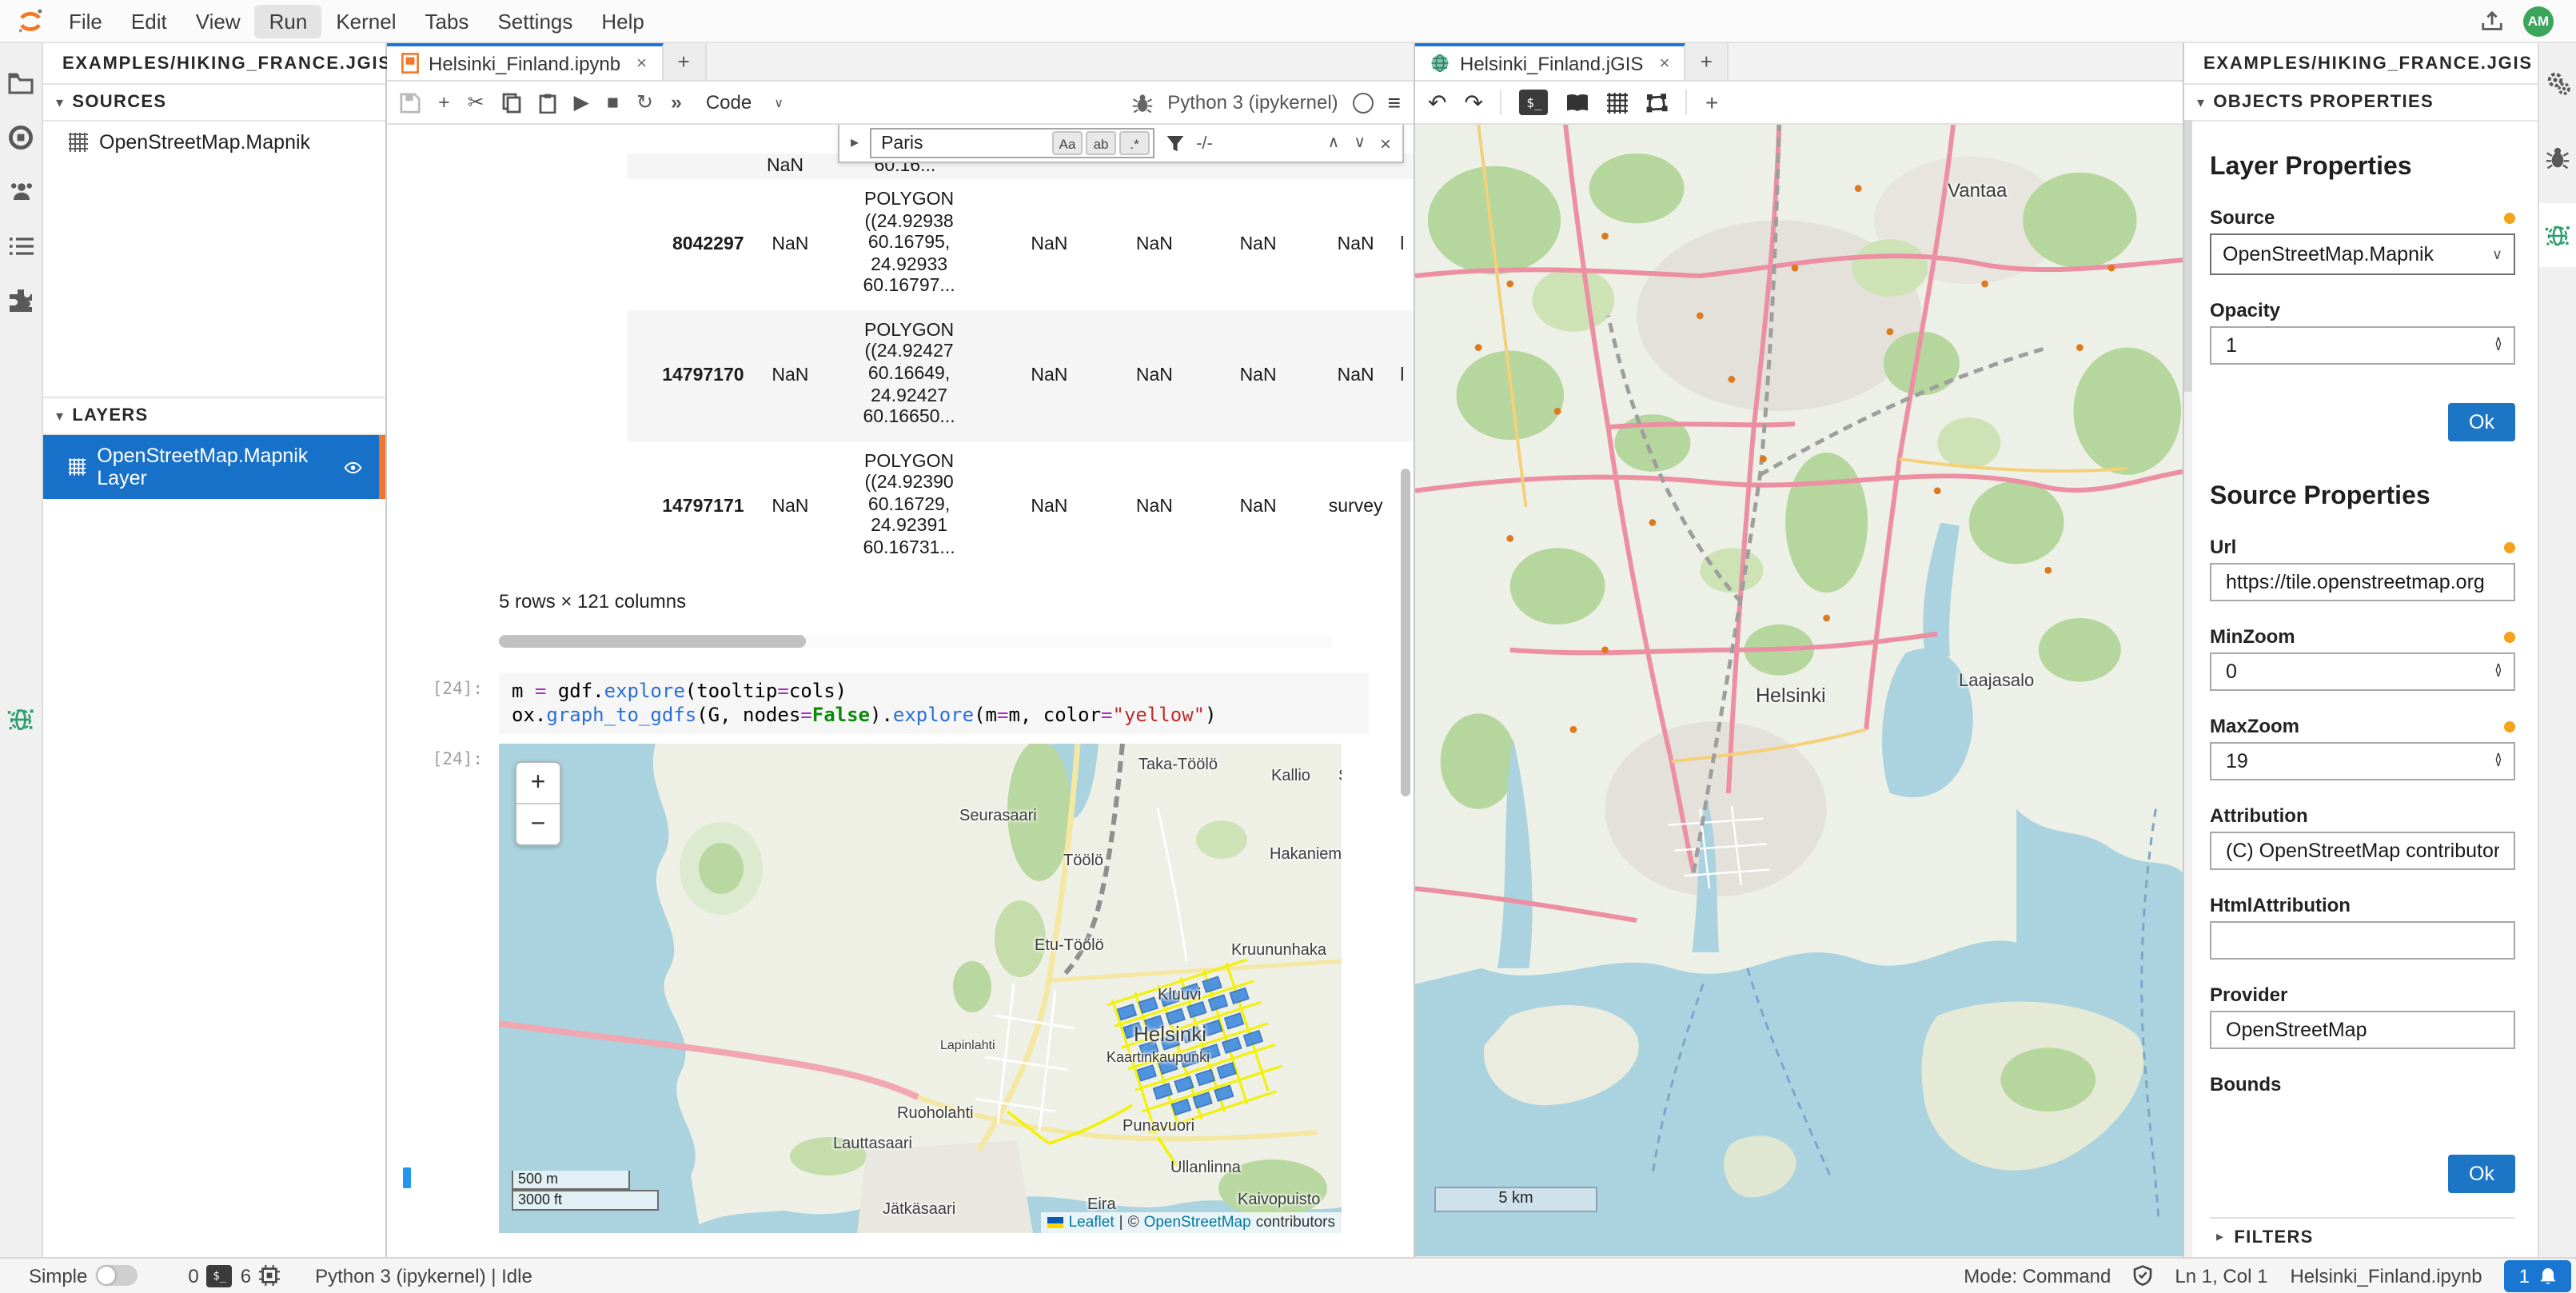  Describe the element at coordinates (1092, 1223) in the screenshot. I see `leaflet-link: Leaflet` at that location.